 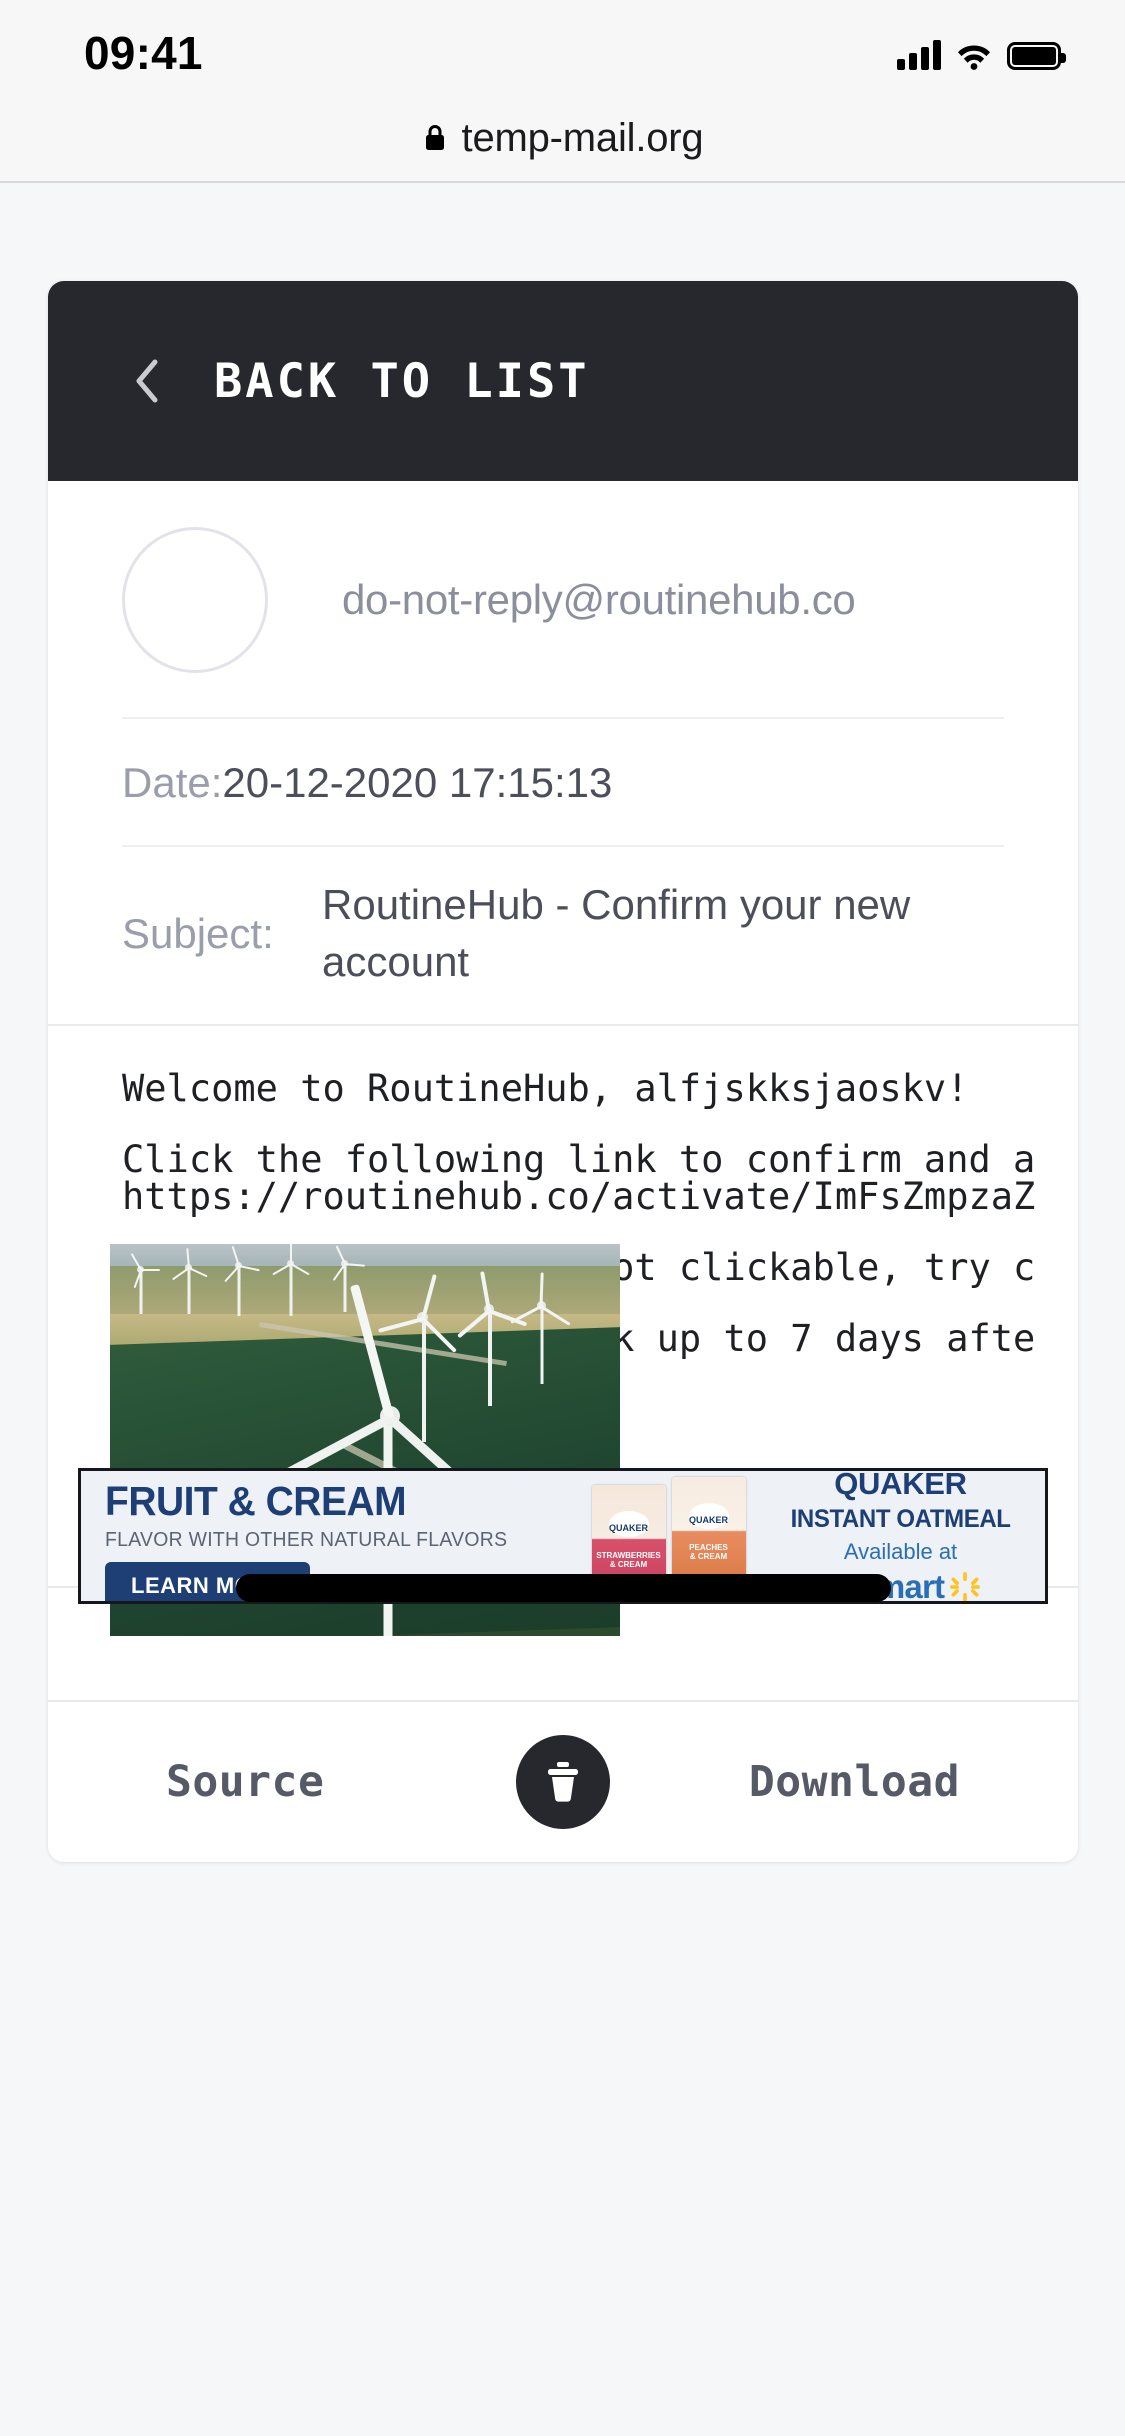 What do you see at coordinates (143, 53) in the screenshot?
I see `status-bar-clock: 09:41` at bounding box center [143, 53].